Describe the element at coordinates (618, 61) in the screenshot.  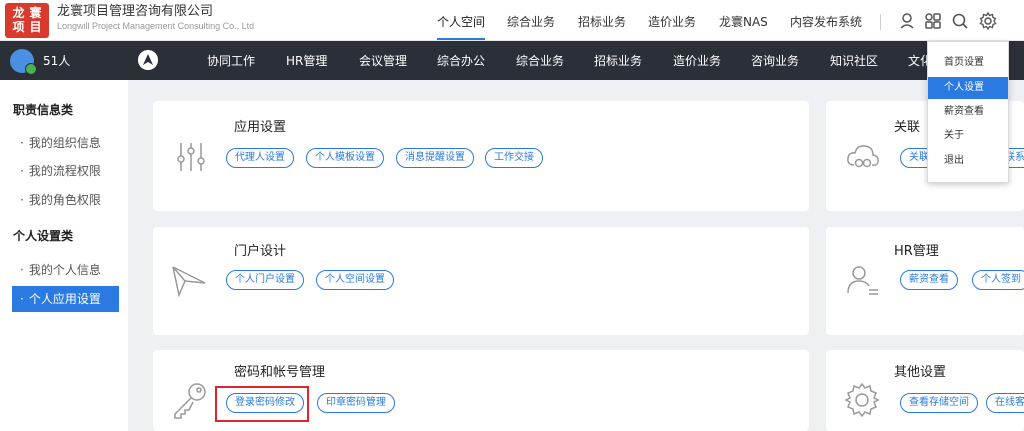
I see `nav-bidding: 招标业务` at that location.